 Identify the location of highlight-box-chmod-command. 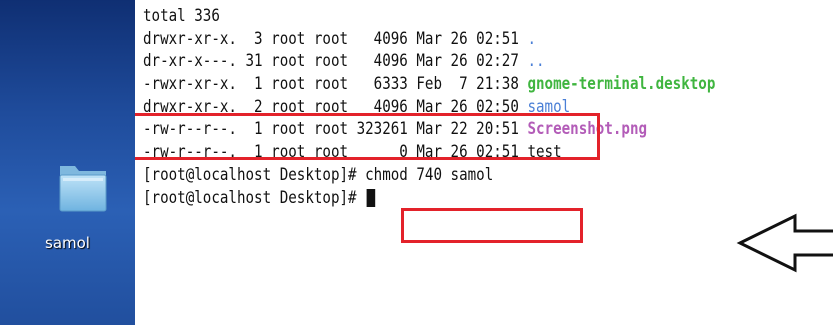
(492, 225).